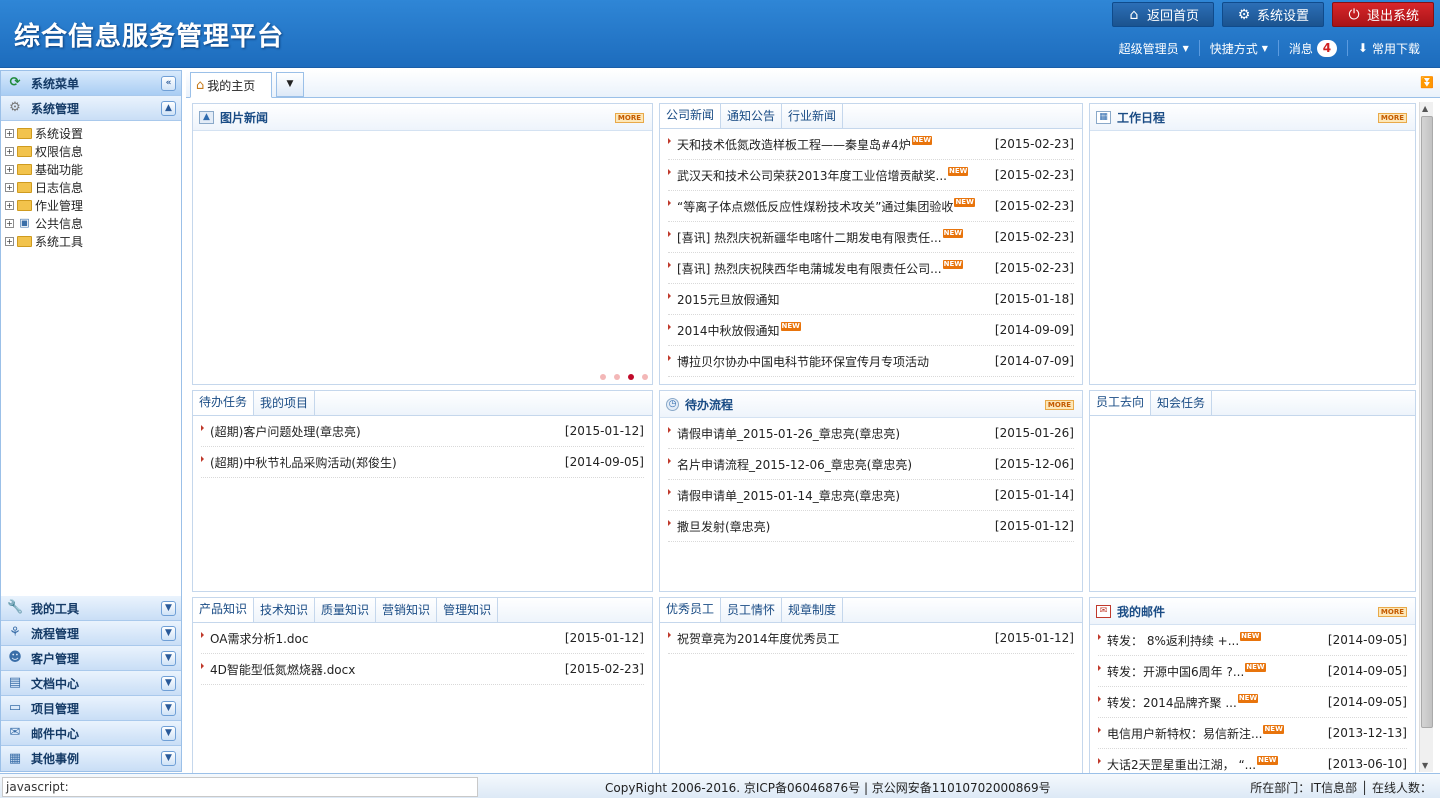 The image size is (1440, 798). What do you see at coordinates (631, 377) in the screenshot?
I see `carousel-dot-active` at bounding box center [631, 377].